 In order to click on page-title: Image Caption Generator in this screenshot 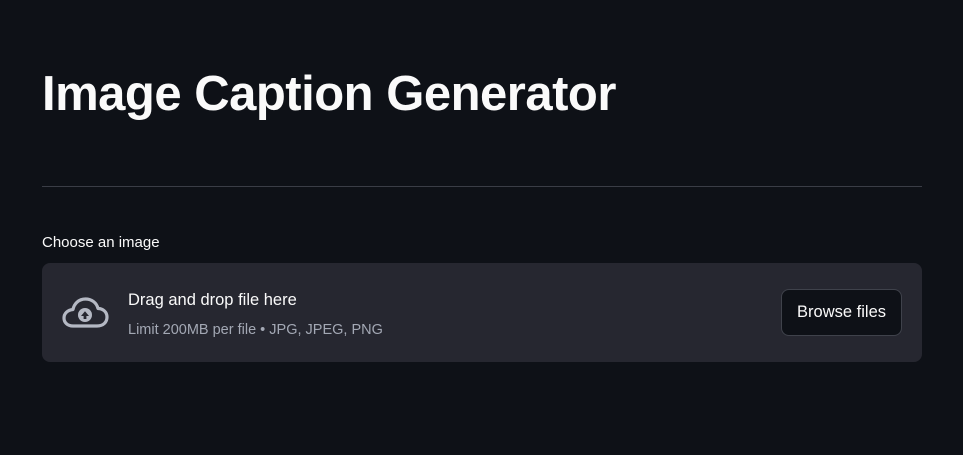, I will do `click(329, 94)`.